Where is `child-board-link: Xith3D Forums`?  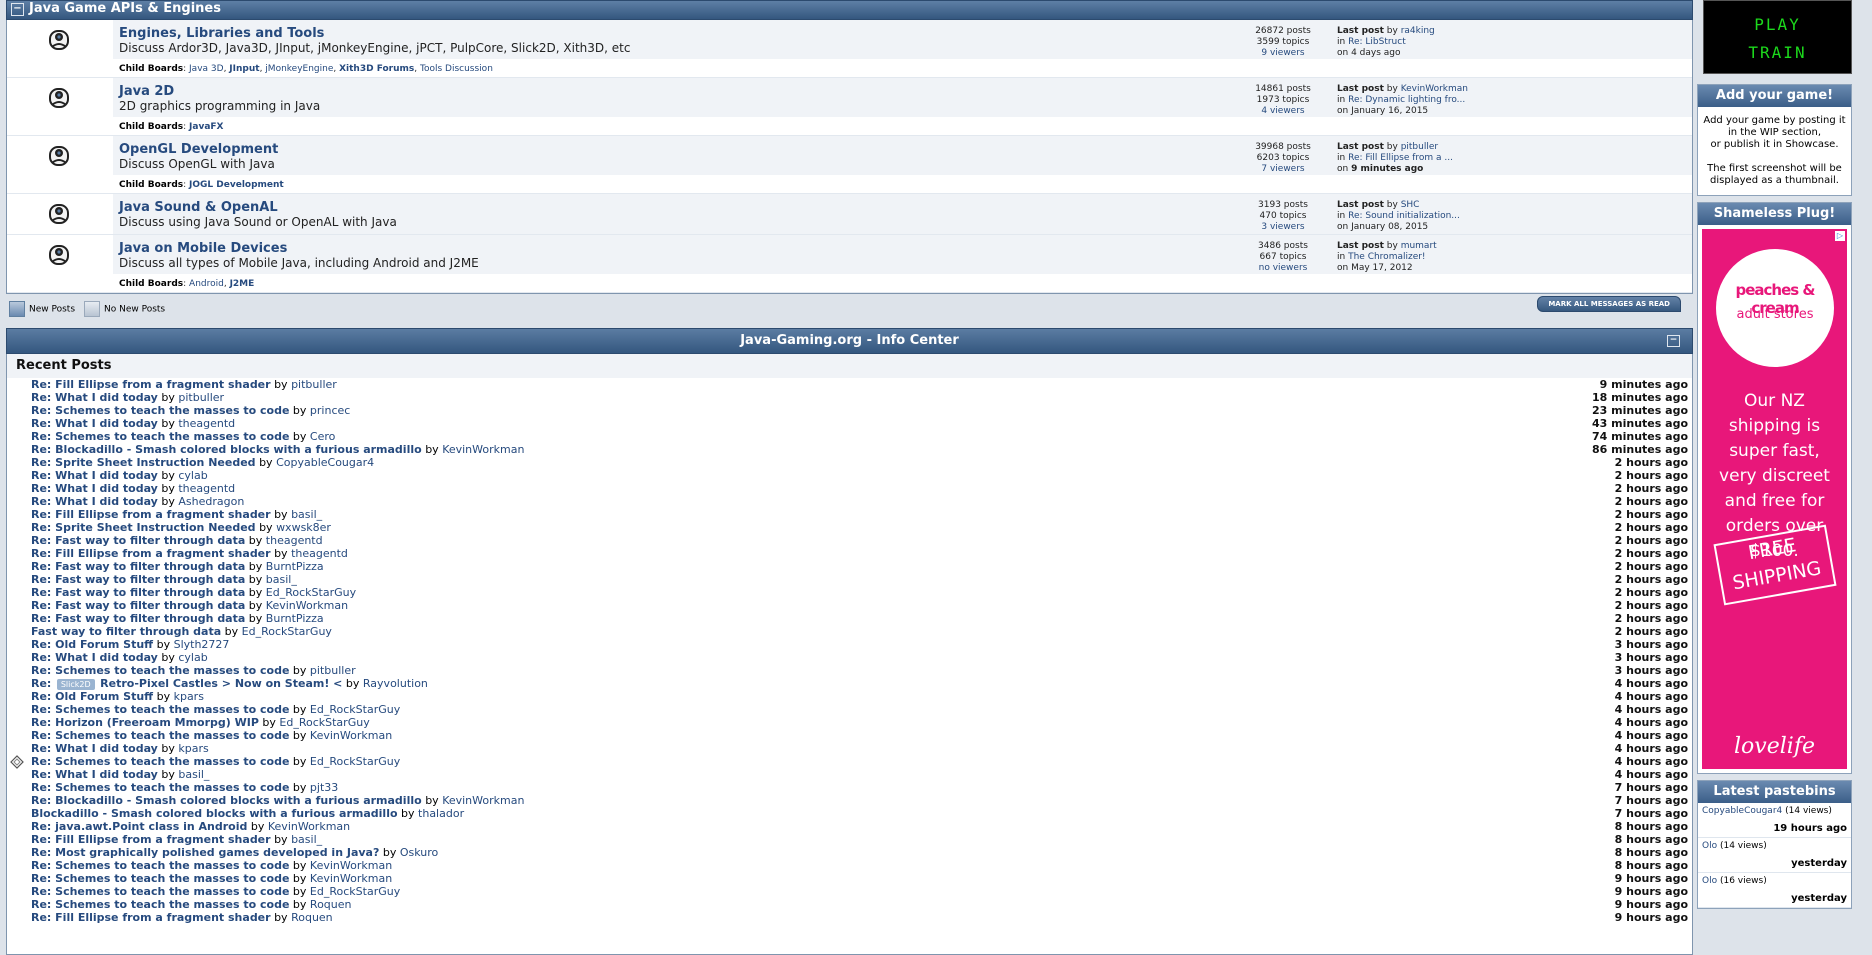 child-board-link: Xith3D Forums is located at coordinates (376, 69).